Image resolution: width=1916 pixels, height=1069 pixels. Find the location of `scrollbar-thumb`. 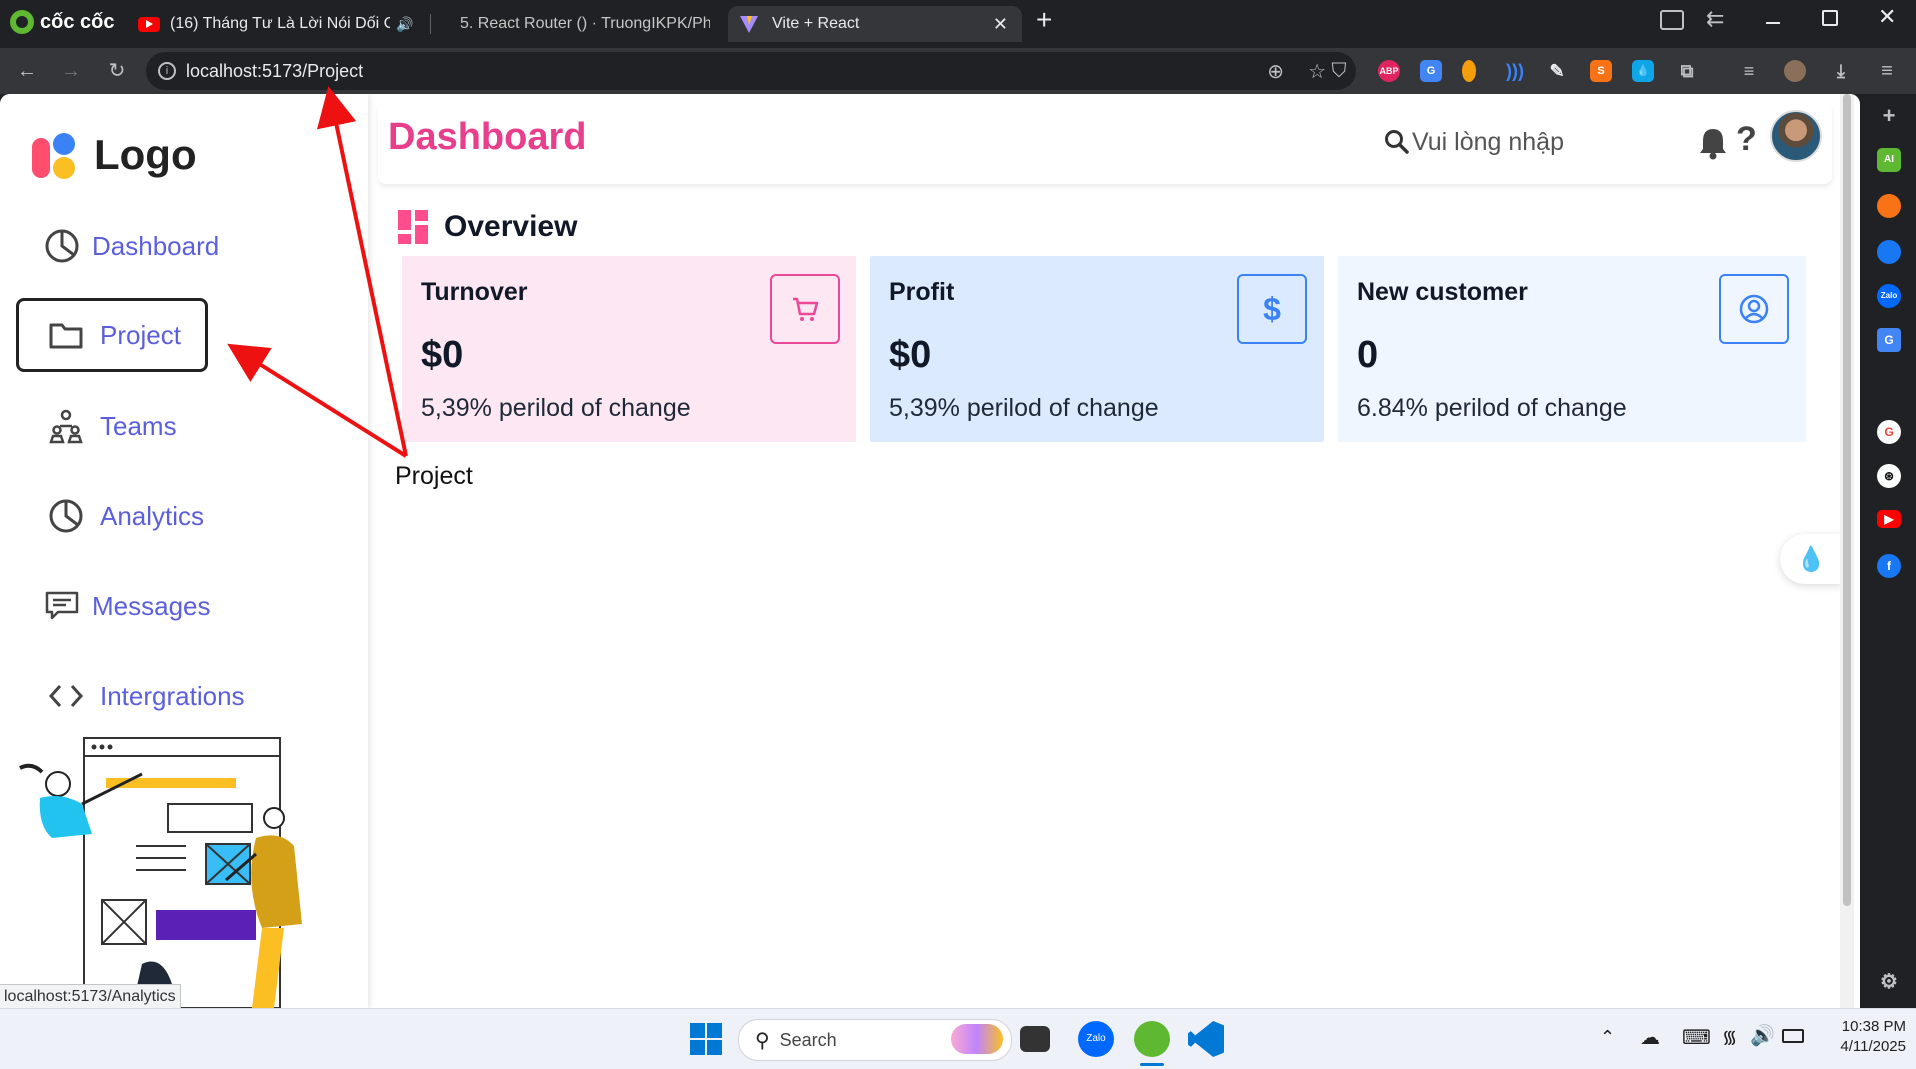

scrollbar-thumb is located at coordinates (1847, 500).